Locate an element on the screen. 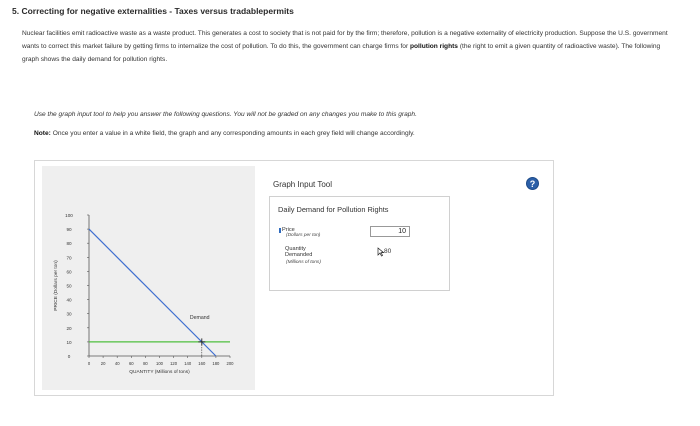 This screenshot has width=700, height=426. x-tick-label: 120 is located at coordinates (174, 363).